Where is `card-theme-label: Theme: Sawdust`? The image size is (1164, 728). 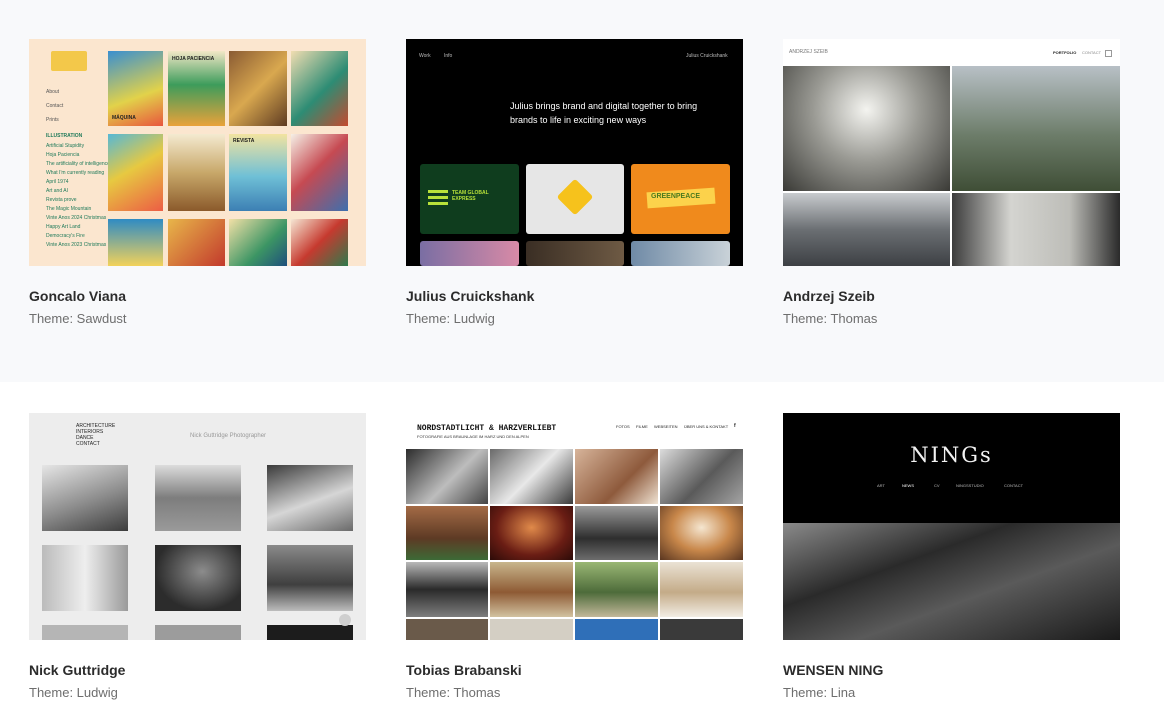
card-theme-label: Theme: Sawdust is located at coordinates (78, 318).